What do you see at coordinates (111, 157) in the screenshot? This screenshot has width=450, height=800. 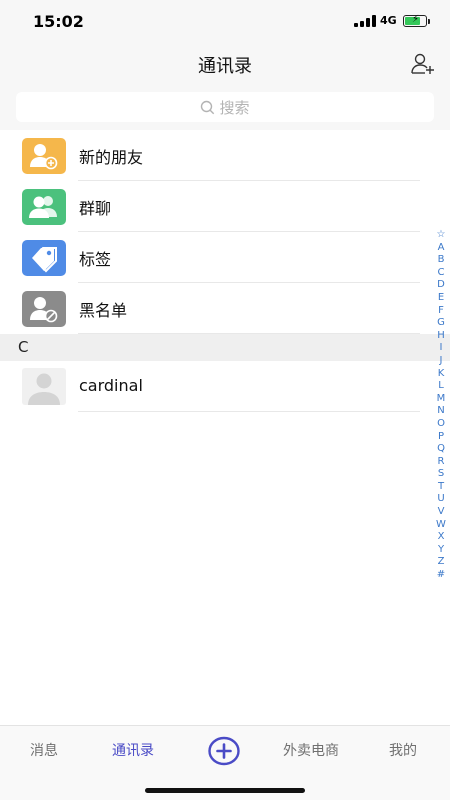 I see `new-friends-label: 新的朋友` at bounding box center [111, 157].